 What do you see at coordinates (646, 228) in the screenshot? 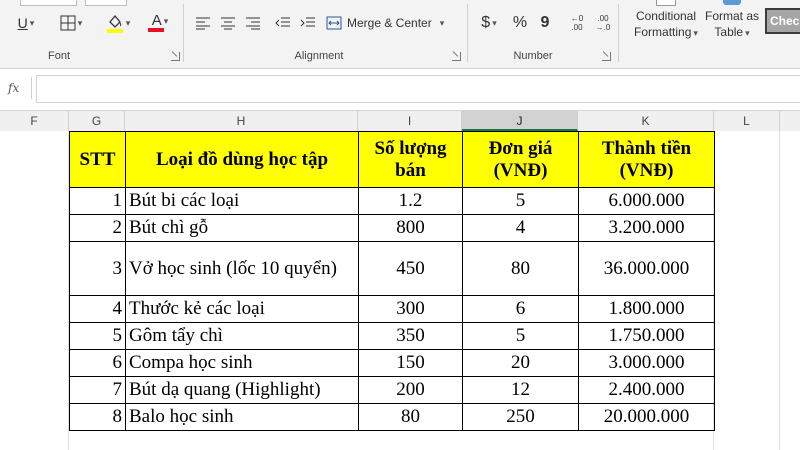
I see `cell-total: 3.200.000` at bounding box center [646, 228].